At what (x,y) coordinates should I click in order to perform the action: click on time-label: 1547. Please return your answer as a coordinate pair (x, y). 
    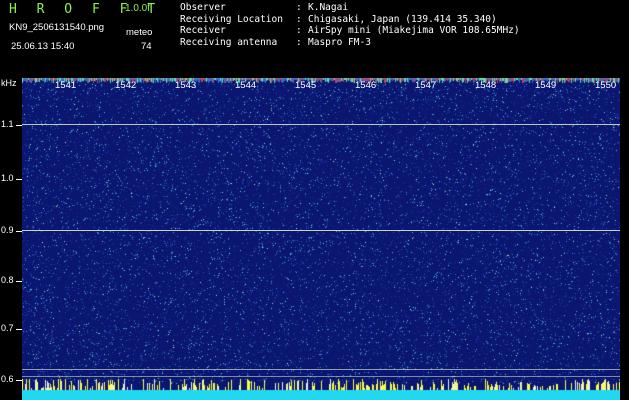
    Looking at the image, I should click on (426, 85).